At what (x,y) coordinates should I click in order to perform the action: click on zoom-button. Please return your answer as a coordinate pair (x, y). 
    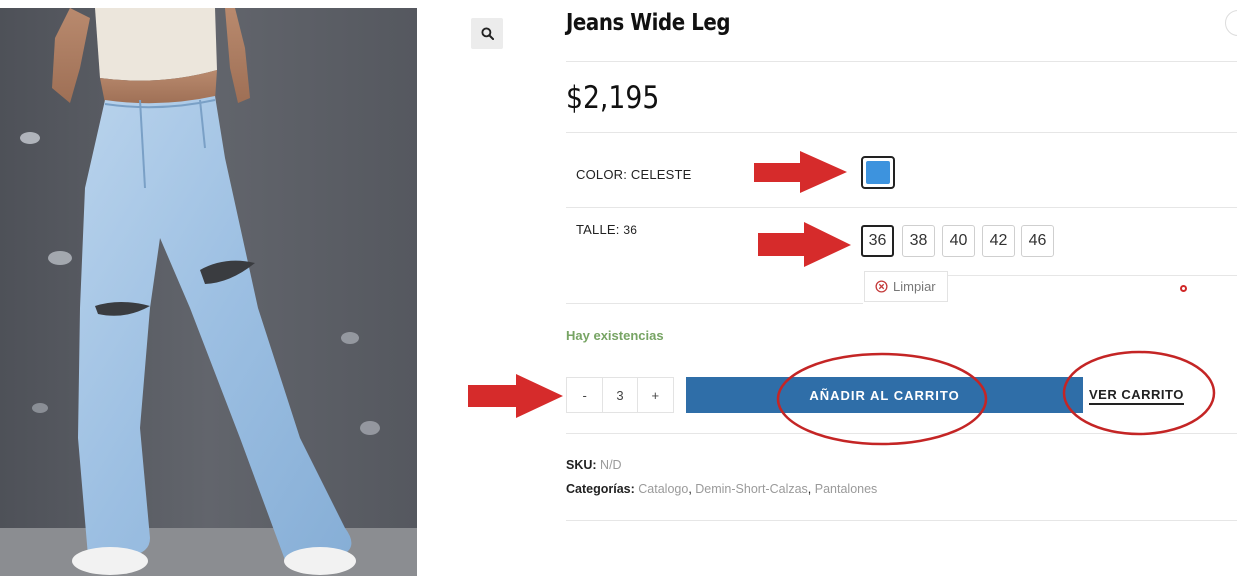
    Looking at the image, I should click on (487, 33).